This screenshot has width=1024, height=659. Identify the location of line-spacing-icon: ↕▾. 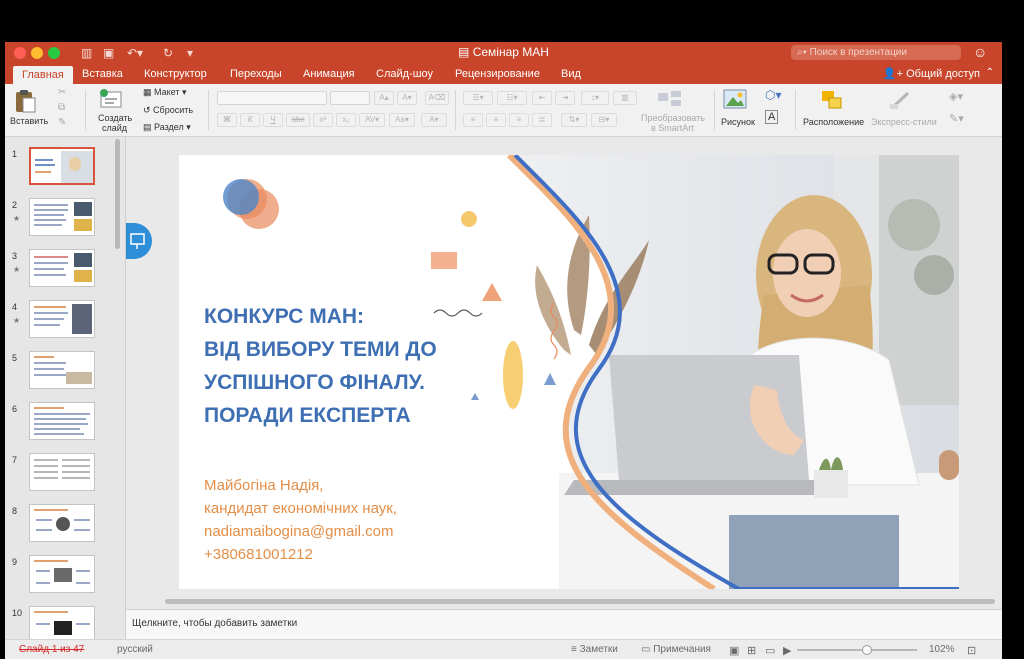
(595, 98).